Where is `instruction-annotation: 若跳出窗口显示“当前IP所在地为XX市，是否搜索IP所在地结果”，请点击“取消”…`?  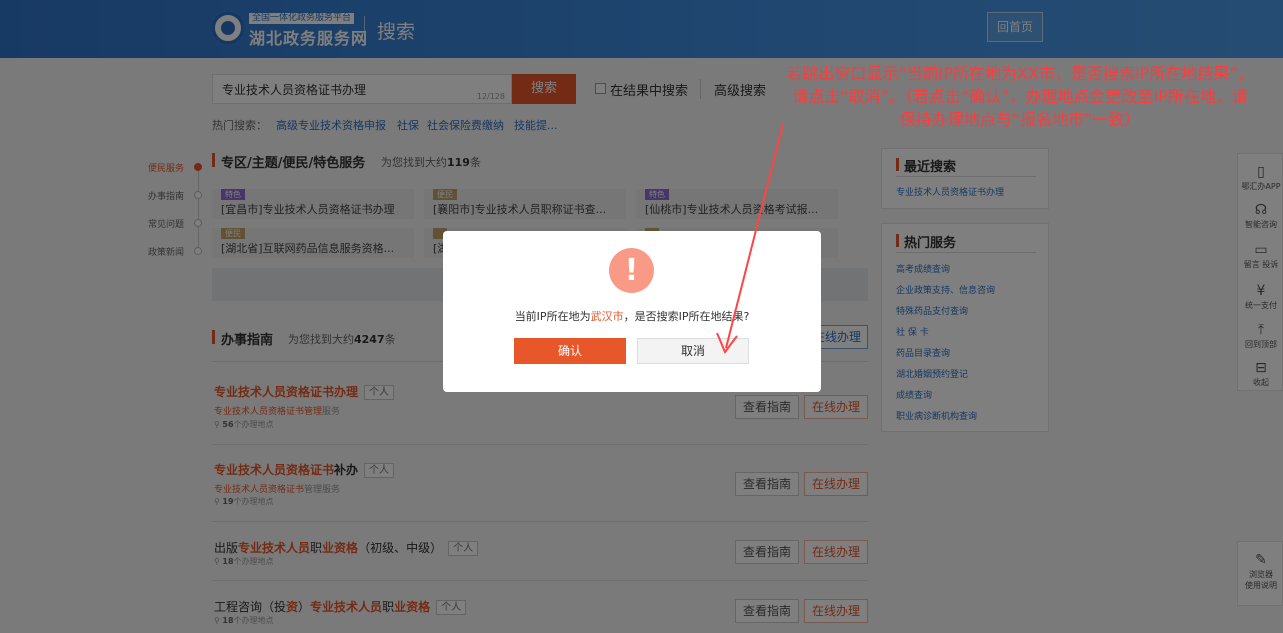
instruction-annotation: 若跳出窗口显示“当前IP所在地为XX市，是否搜索IP所在地结果”，请点击“取消”… is located at coordinates (1020, 96).